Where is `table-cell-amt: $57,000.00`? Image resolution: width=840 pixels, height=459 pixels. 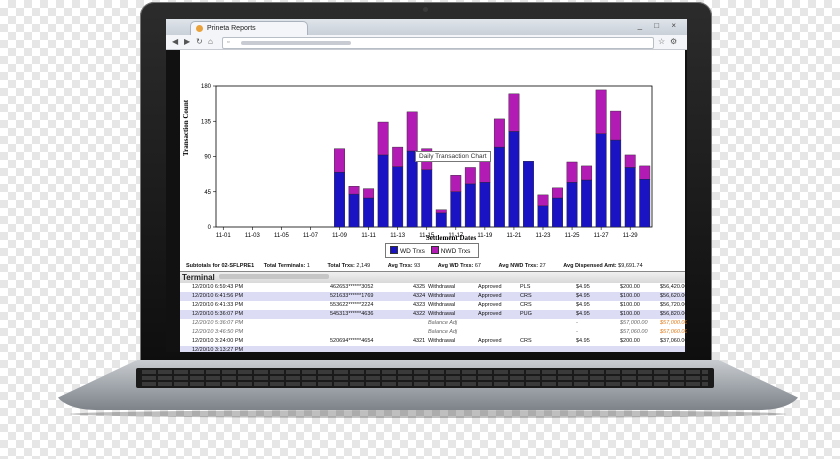 table-cell-amt: $57,000.00 is located at coordinates (634, 323).